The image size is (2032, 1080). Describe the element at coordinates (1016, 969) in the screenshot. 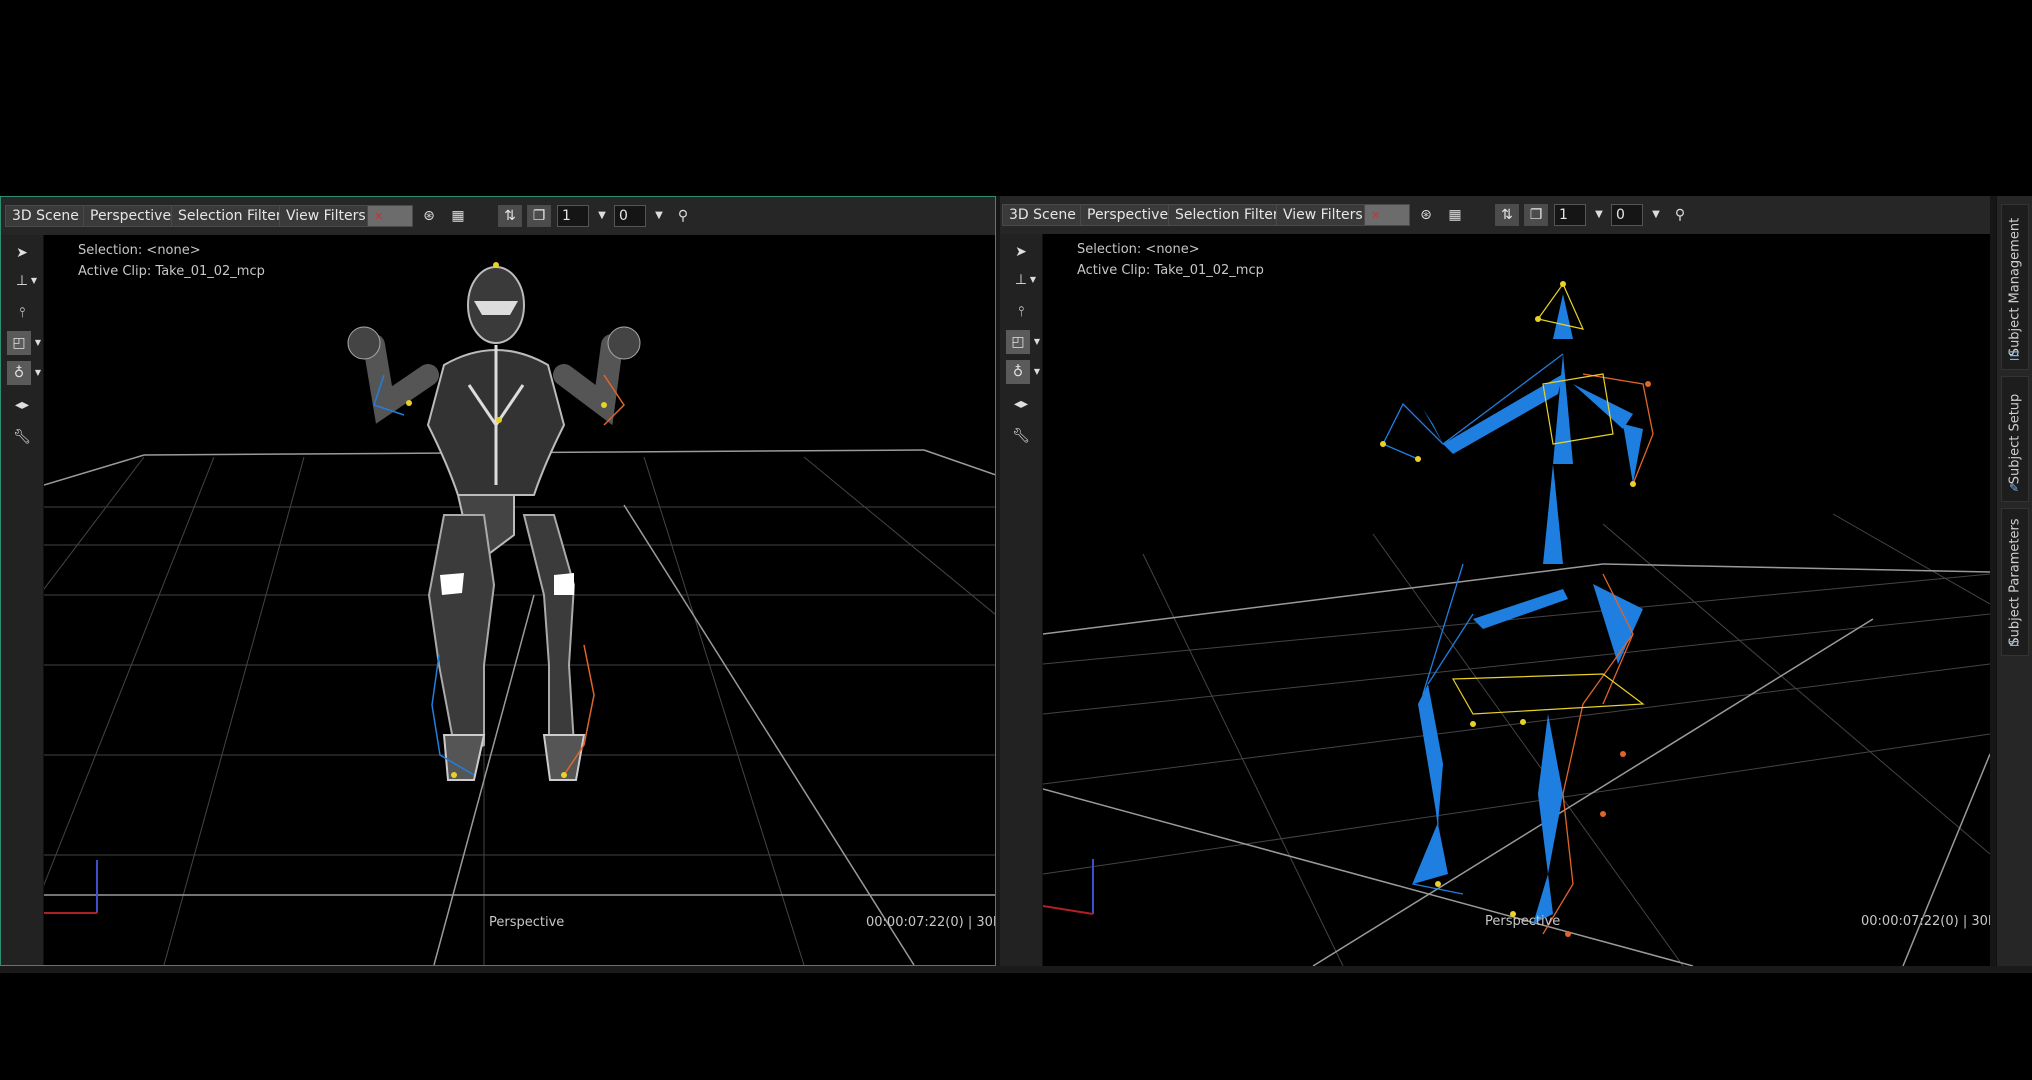

I see `bottom-splitter` at that location.